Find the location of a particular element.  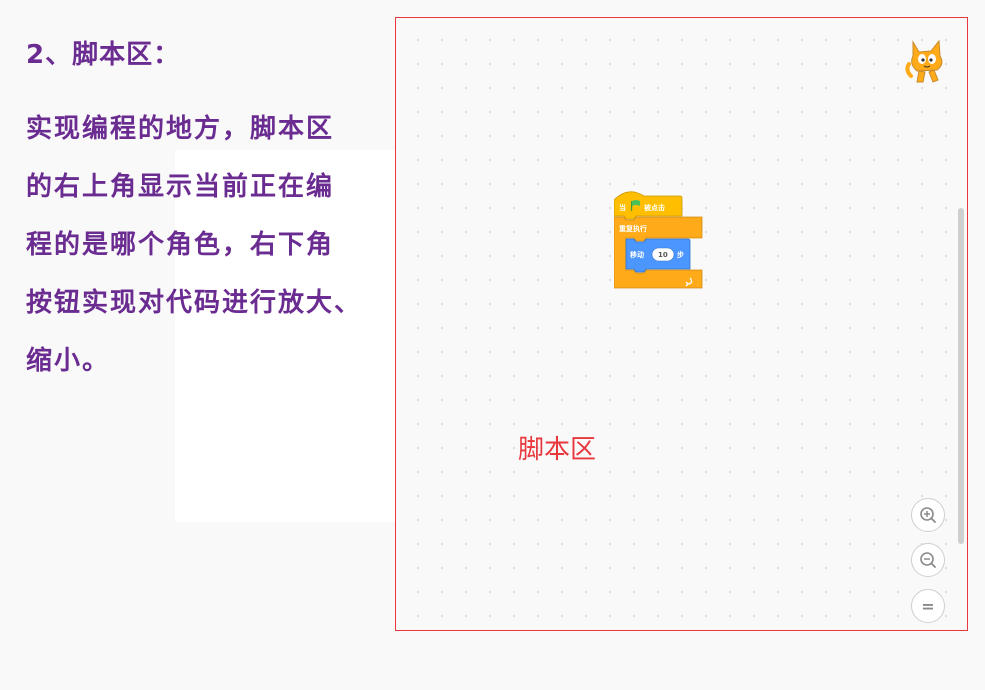

hat-label: 被点击 is located at coordinates (654, 207).